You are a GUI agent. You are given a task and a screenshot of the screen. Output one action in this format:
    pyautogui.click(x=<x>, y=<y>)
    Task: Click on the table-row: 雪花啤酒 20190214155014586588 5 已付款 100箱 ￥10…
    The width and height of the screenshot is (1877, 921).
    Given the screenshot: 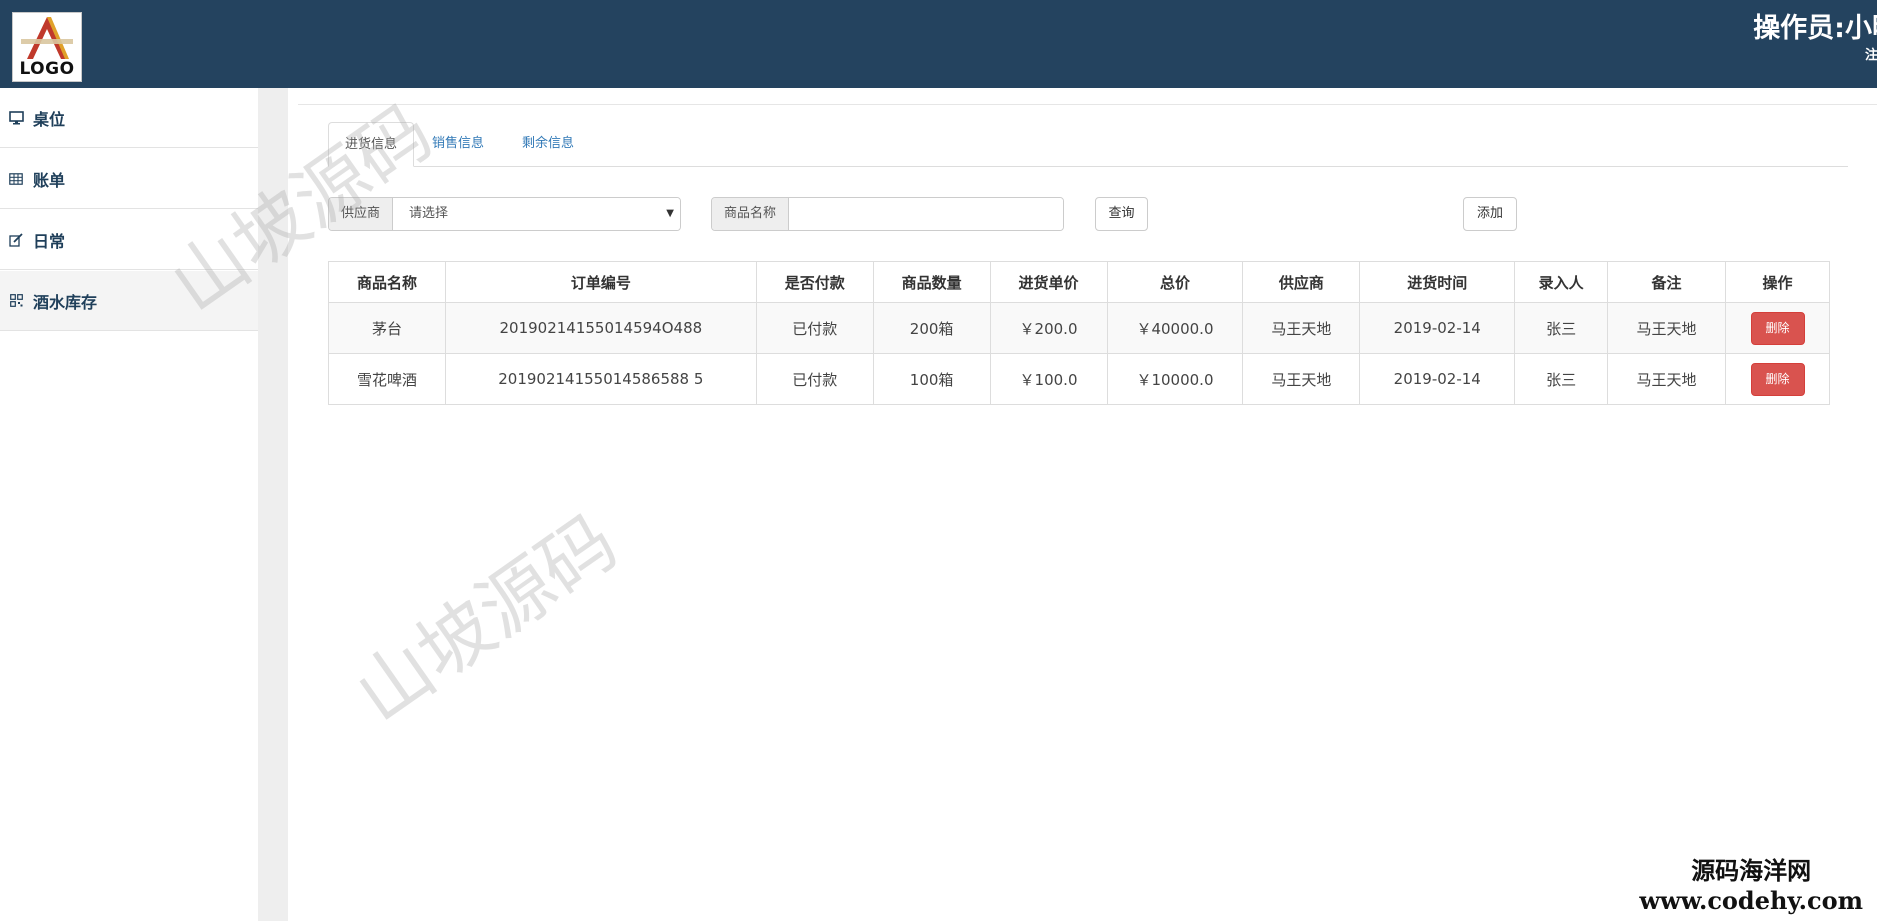 What is the action you would take?
    pyautogui.click(x=1079, y=379)
    